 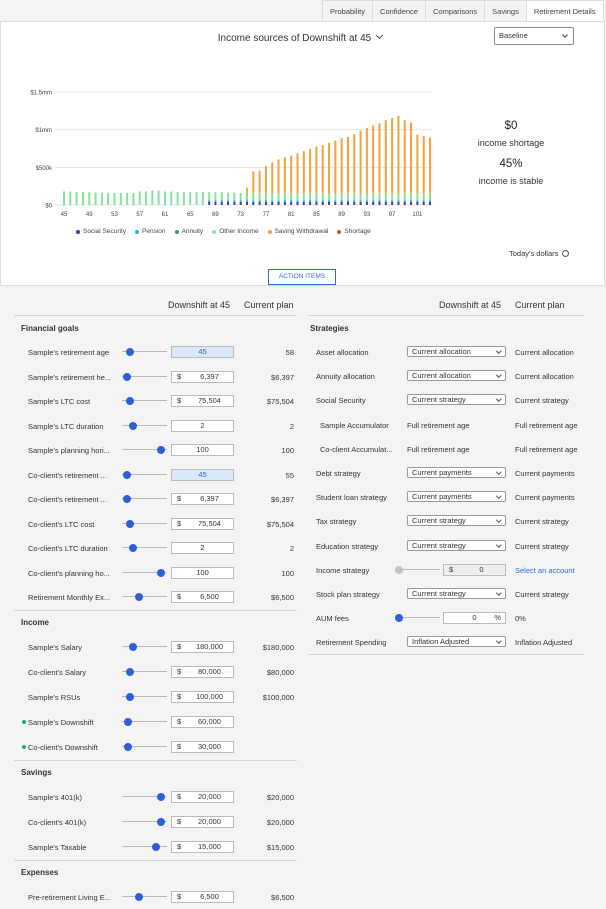 I want to click on strategy-select: Inflation Adjusted, so click(x=456, y=642).